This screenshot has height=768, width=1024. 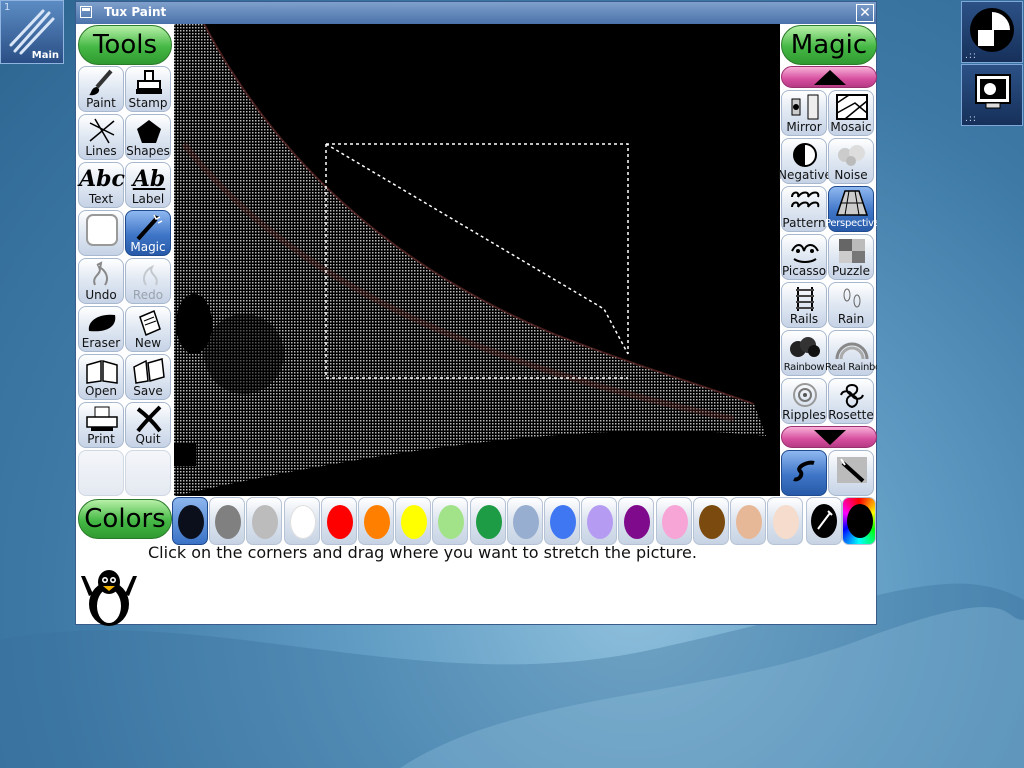 I want to click on magic-mode-fullscreen-button, so click(x=851, y=473).